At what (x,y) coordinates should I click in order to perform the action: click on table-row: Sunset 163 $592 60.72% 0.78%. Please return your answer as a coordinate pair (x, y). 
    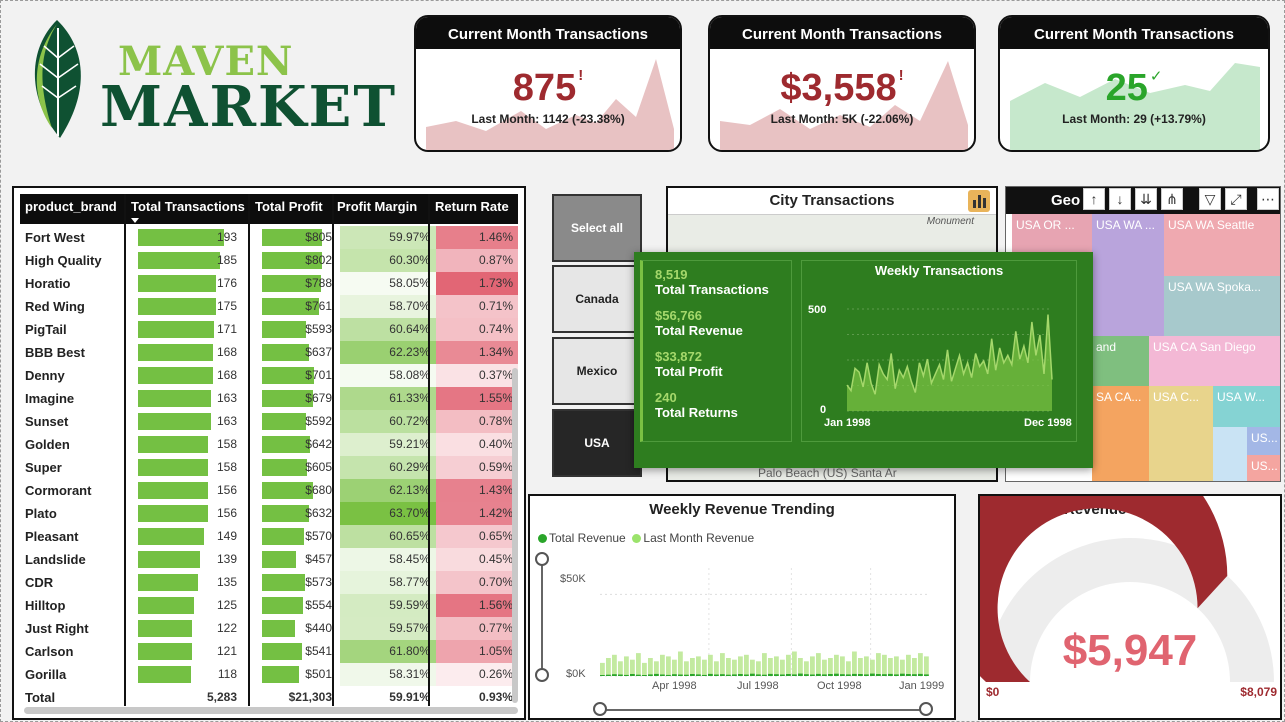
    Looking at the image, I should click on (269, 421).